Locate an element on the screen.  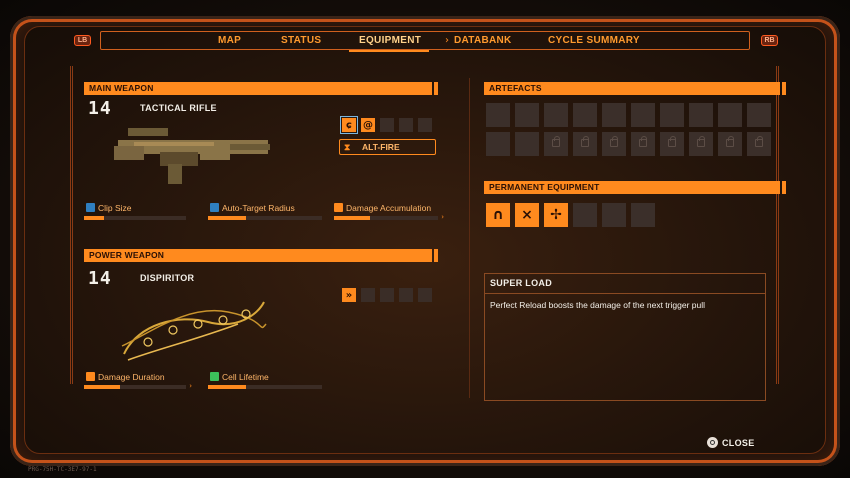
alt-fire-icon: ⧗ is located at coordinates (347, 147).